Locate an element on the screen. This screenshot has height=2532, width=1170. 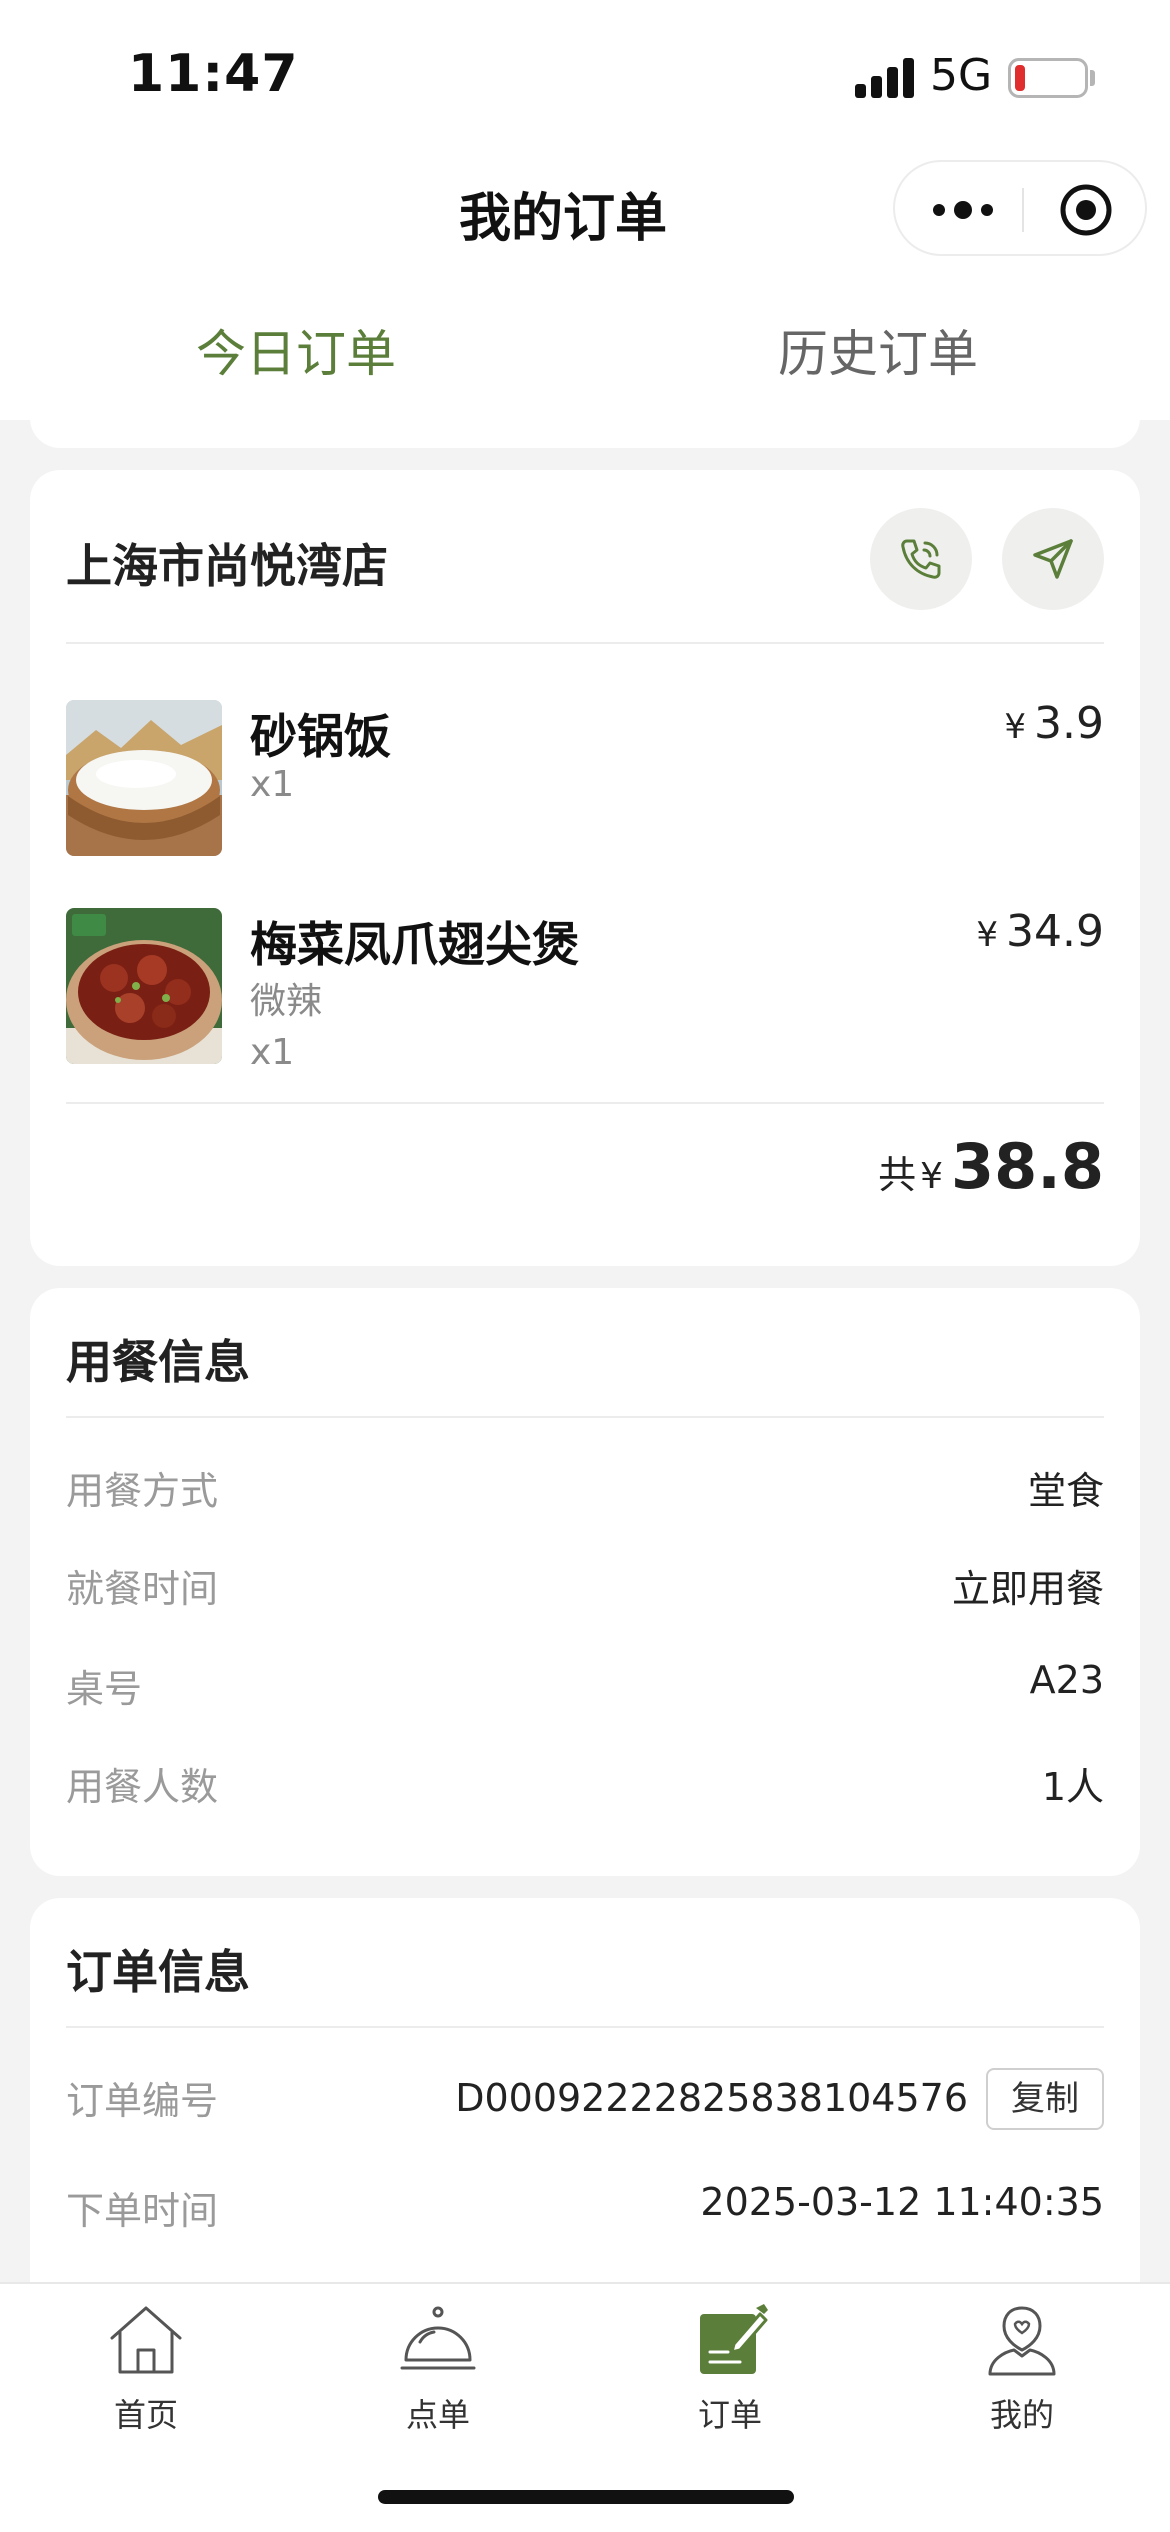
party-size-label: 用餐人数 is located at coordinates (142, 1787).